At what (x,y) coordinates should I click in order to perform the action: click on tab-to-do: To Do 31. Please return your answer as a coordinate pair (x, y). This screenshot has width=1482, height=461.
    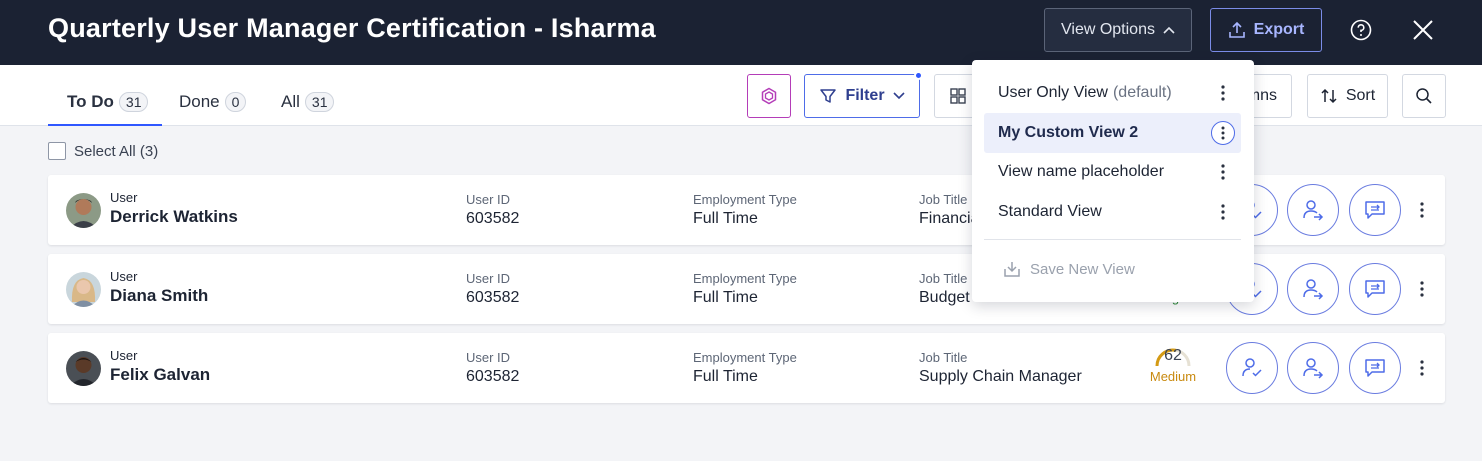
    Looking at the image, I should click on (105, 109).